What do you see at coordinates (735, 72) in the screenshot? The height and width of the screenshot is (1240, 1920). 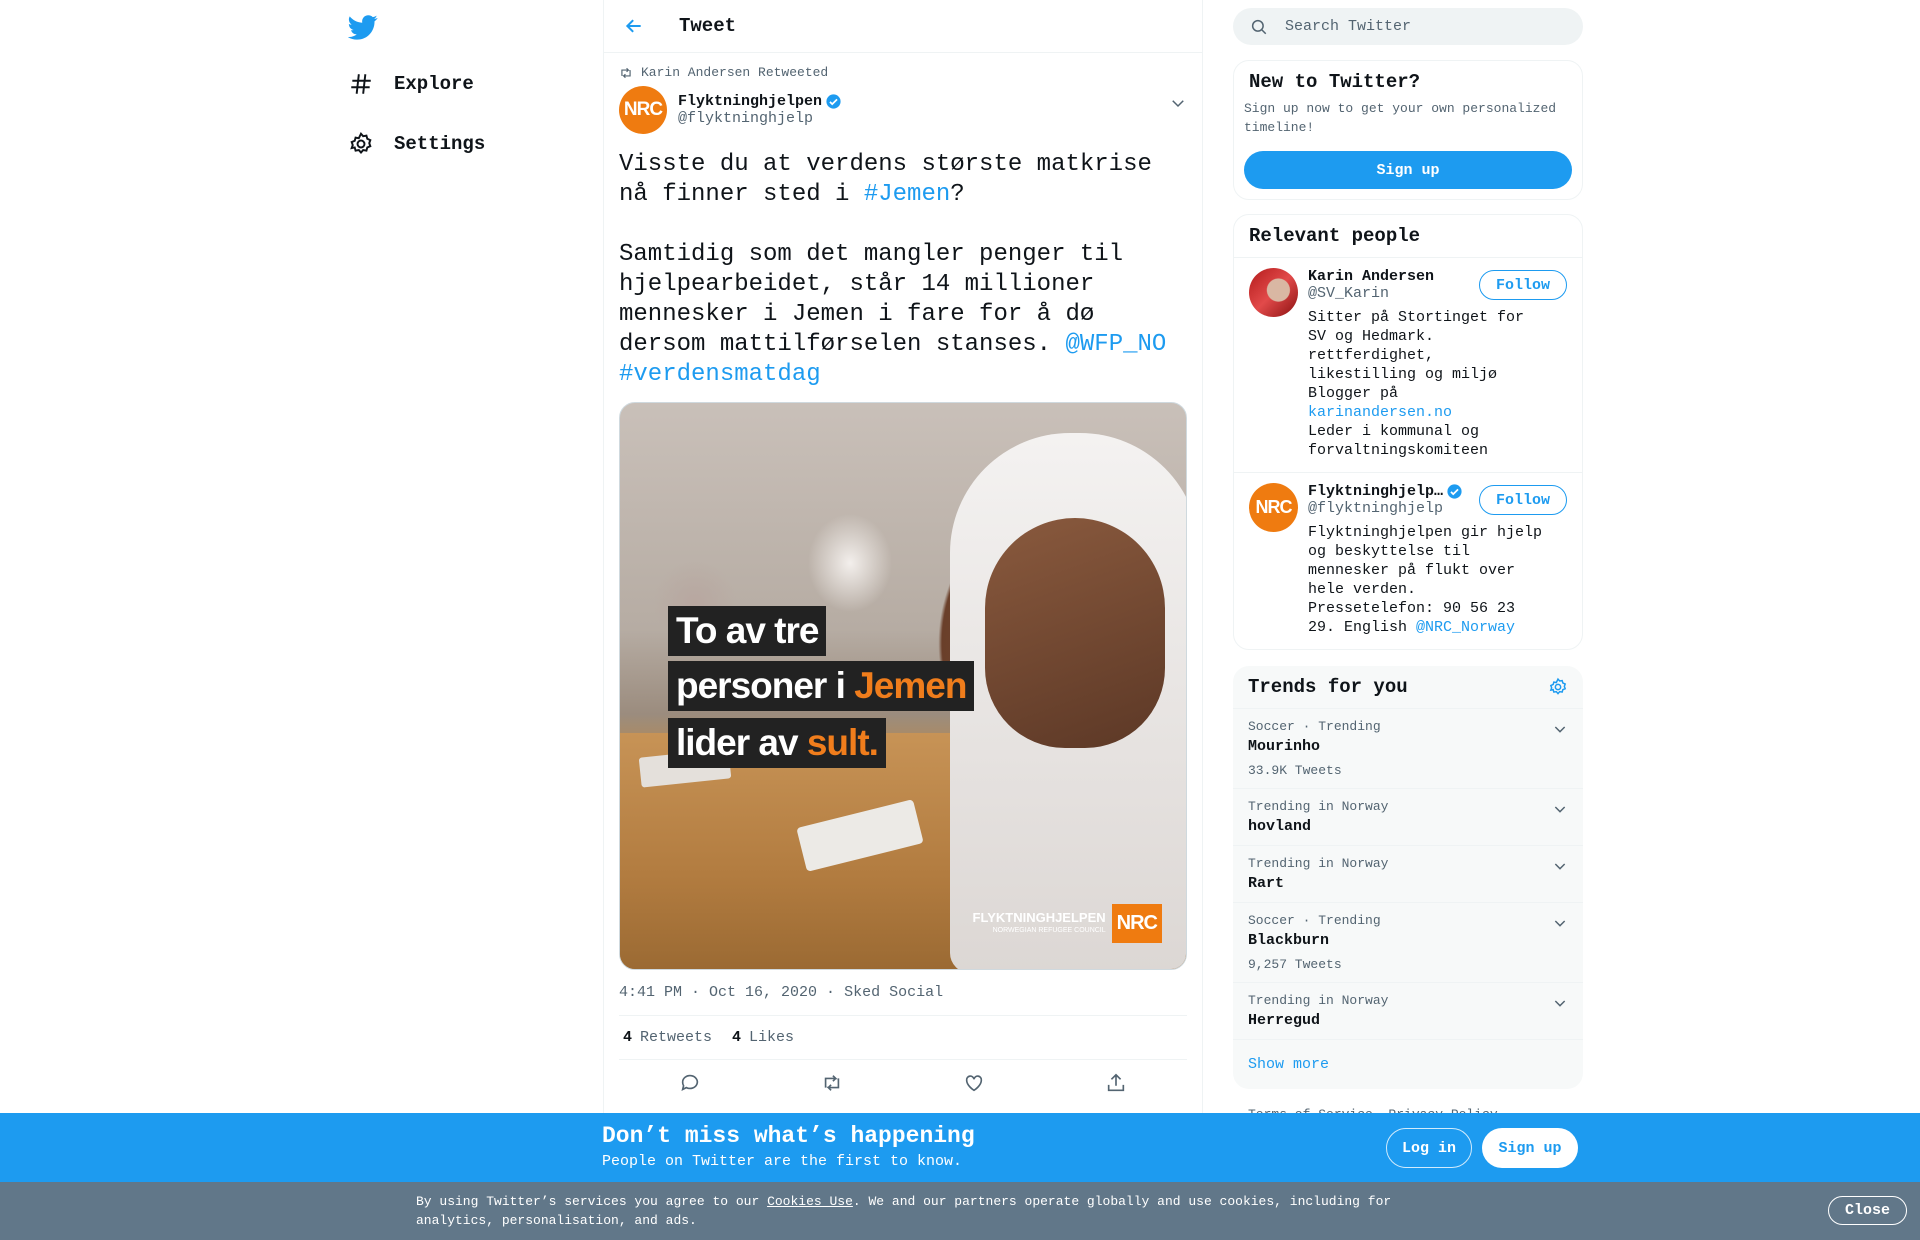 I see `retweeted-by: Karin Andersen Retweeted` at bounding box center [735, 72].